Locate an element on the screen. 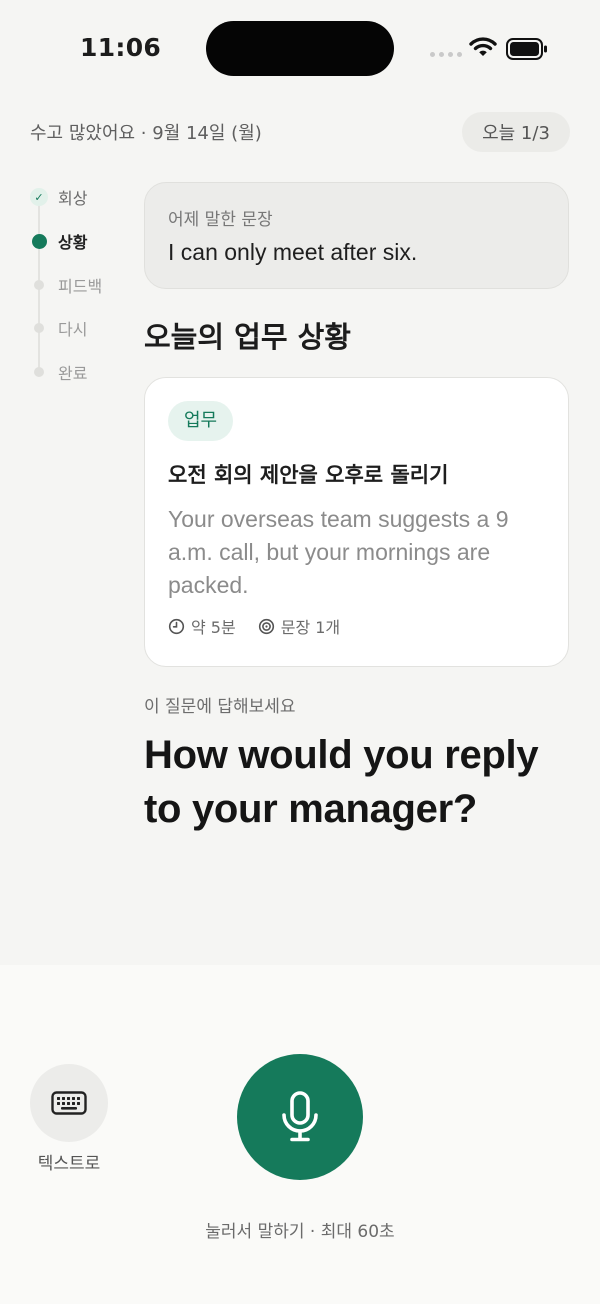  sentence-count-meta: 문장 1개 is located at coordinates (299, 626).